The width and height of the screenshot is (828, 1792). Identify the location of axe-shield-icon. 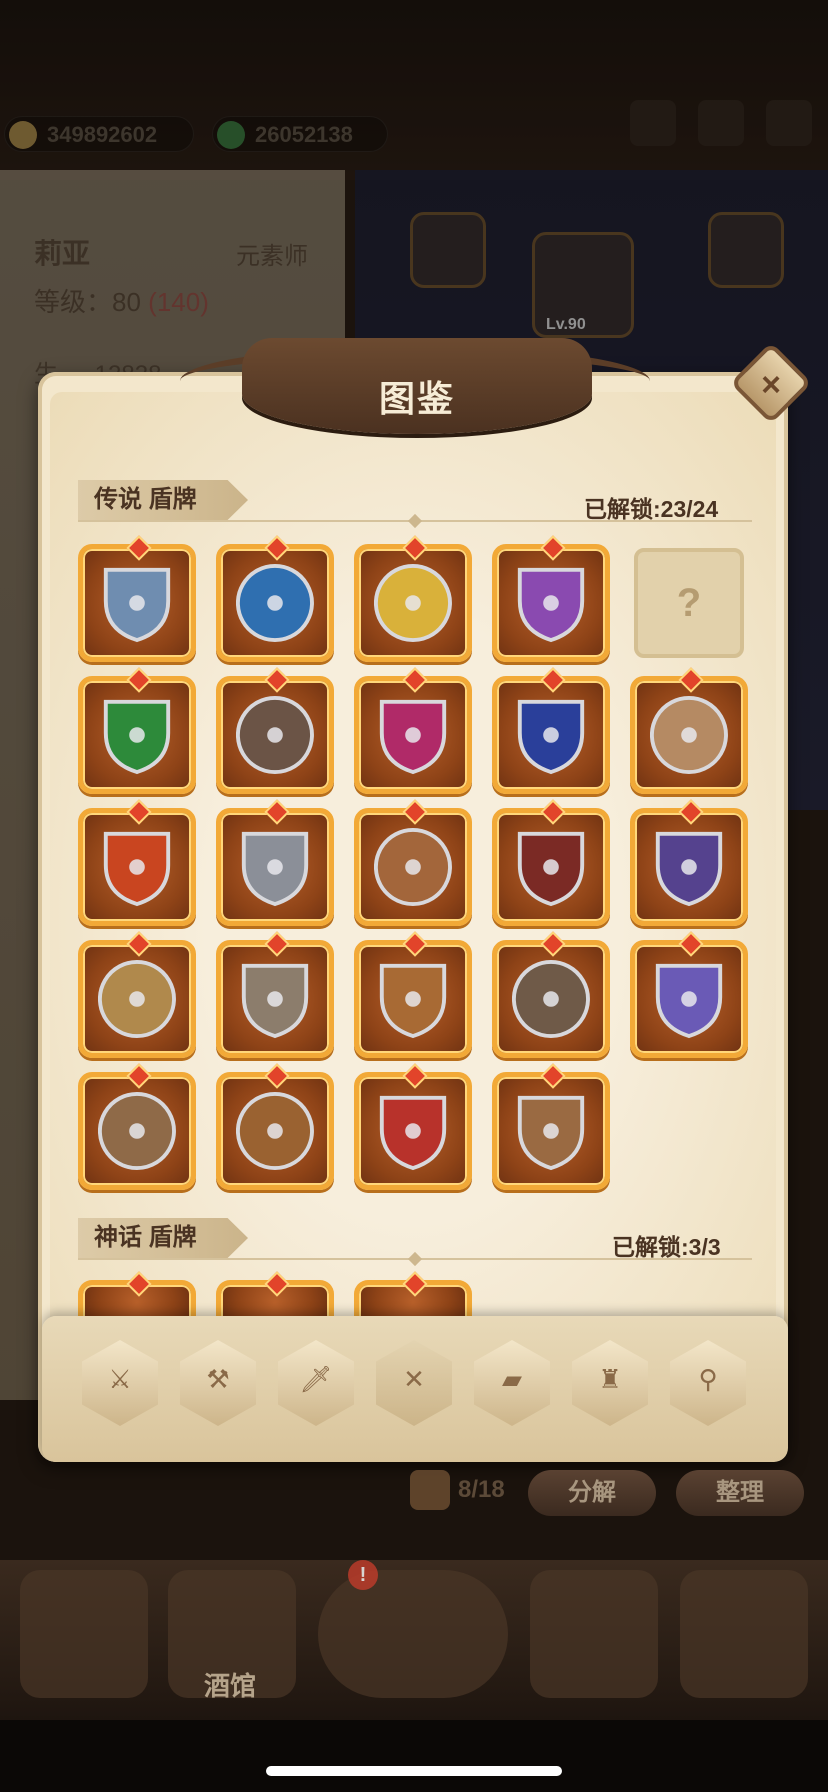
(275, 603).